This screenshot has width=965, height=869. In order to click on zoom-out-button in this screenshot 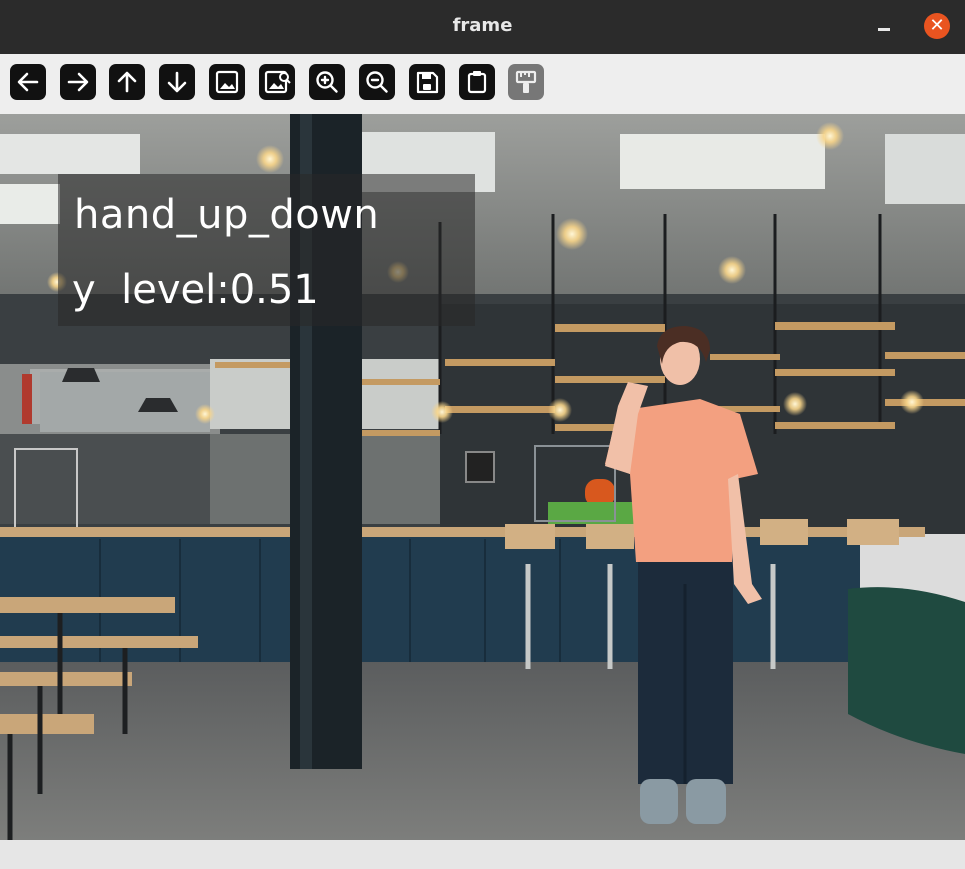, I will do `click(377, 82)`.